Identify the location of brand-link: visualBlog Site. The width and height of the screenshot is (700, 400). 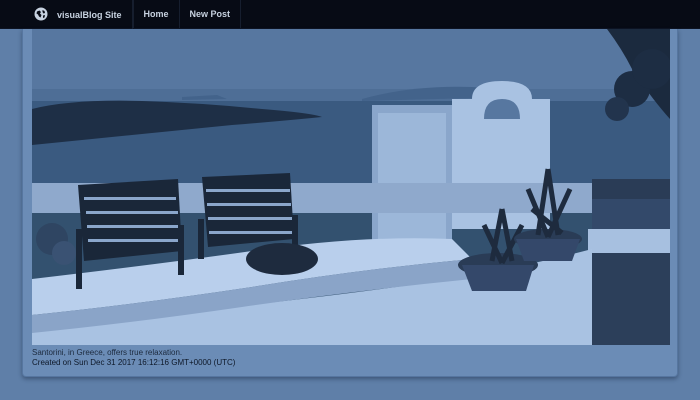
(66, 14).